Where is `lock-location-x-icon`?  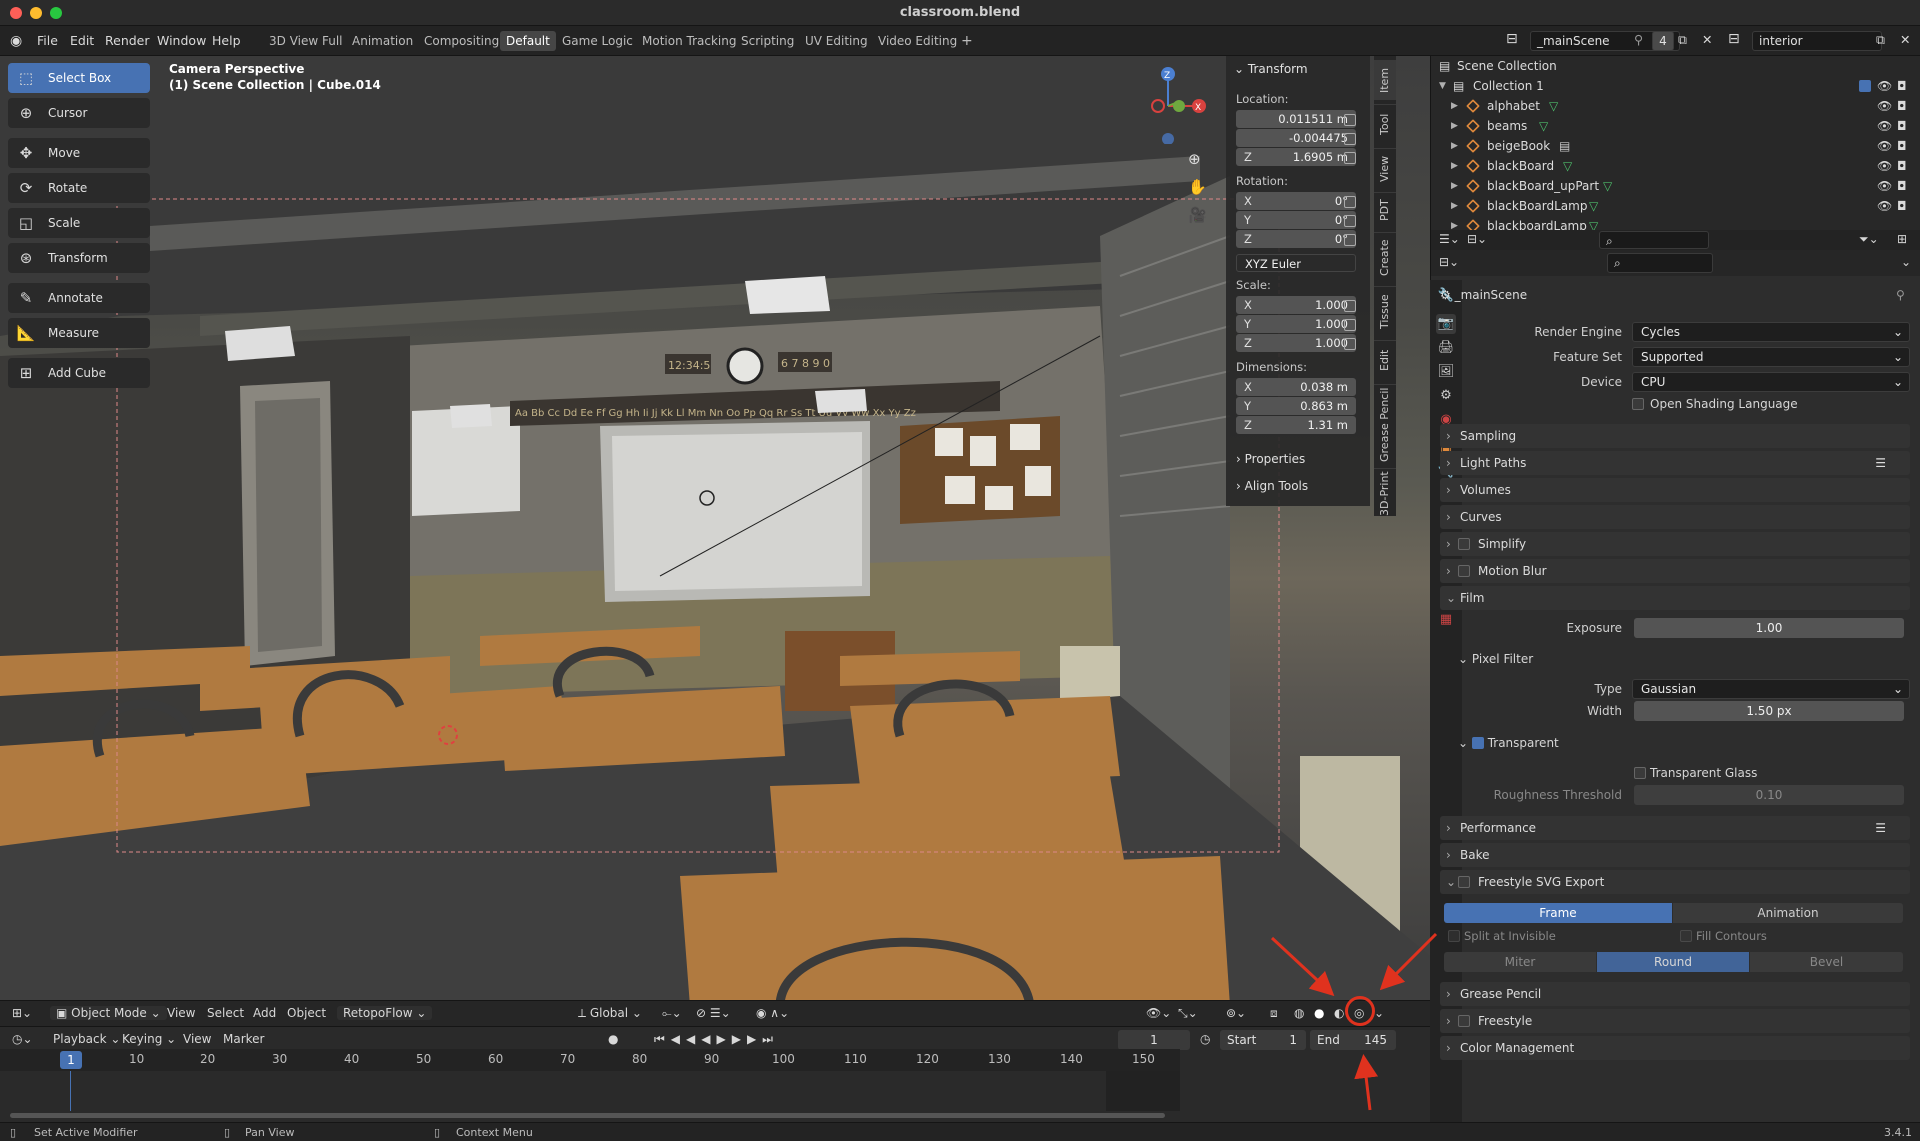
lock-location-x-icon is located at coordinates (1350, 120).